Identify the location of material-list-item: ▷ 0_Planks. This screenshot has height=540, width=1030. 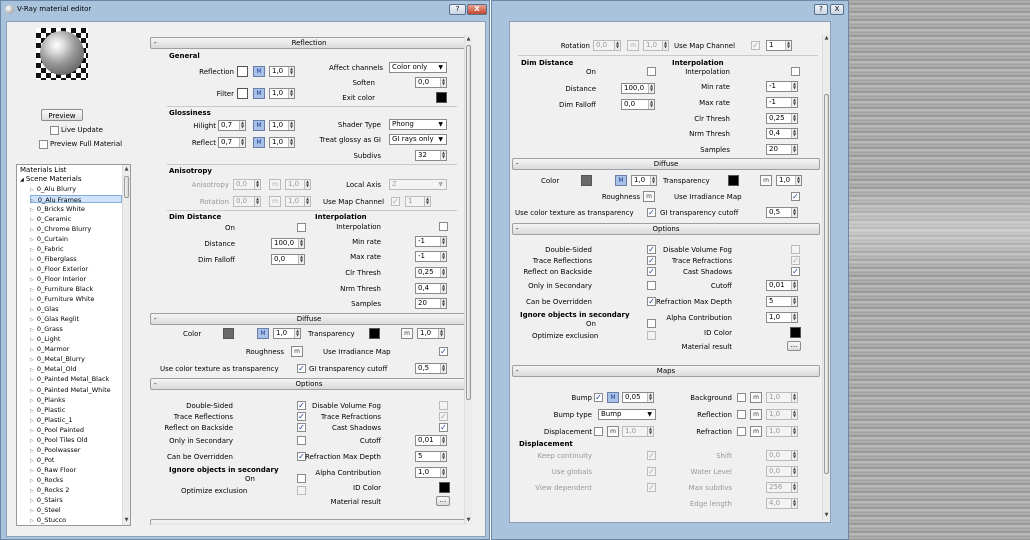
(76, 400).